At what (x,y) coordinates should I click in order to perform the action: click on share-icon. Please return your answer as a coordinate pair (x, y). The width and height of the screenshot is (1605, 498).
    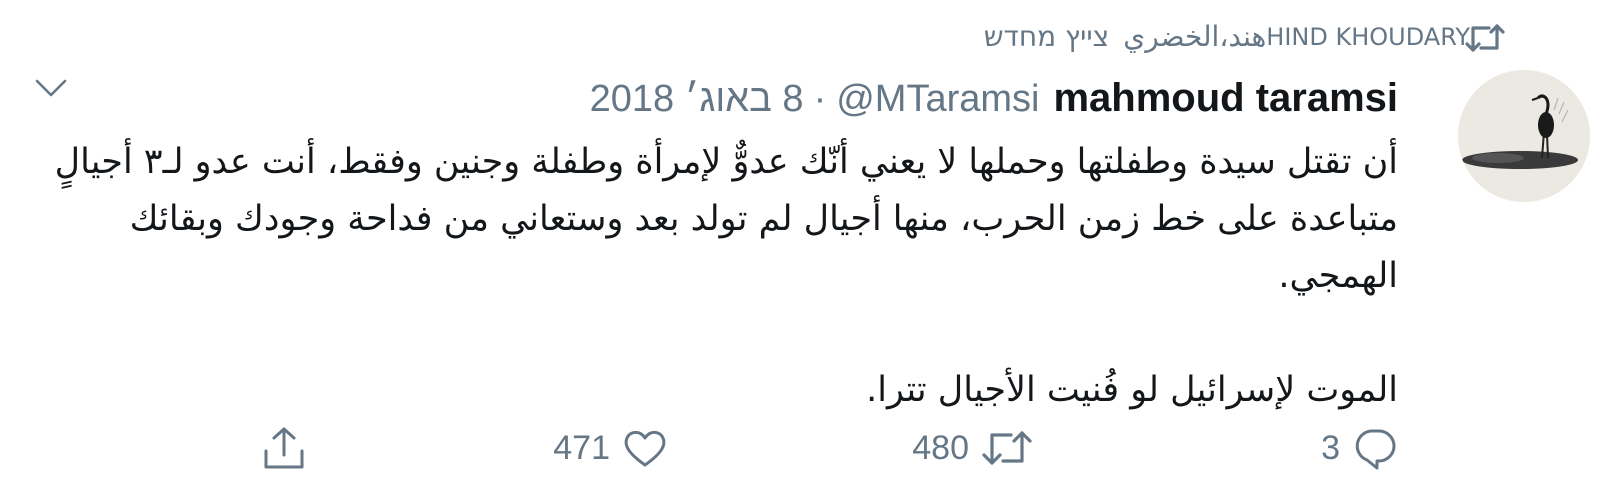
    Looking at the image, I should click on (284, 448).